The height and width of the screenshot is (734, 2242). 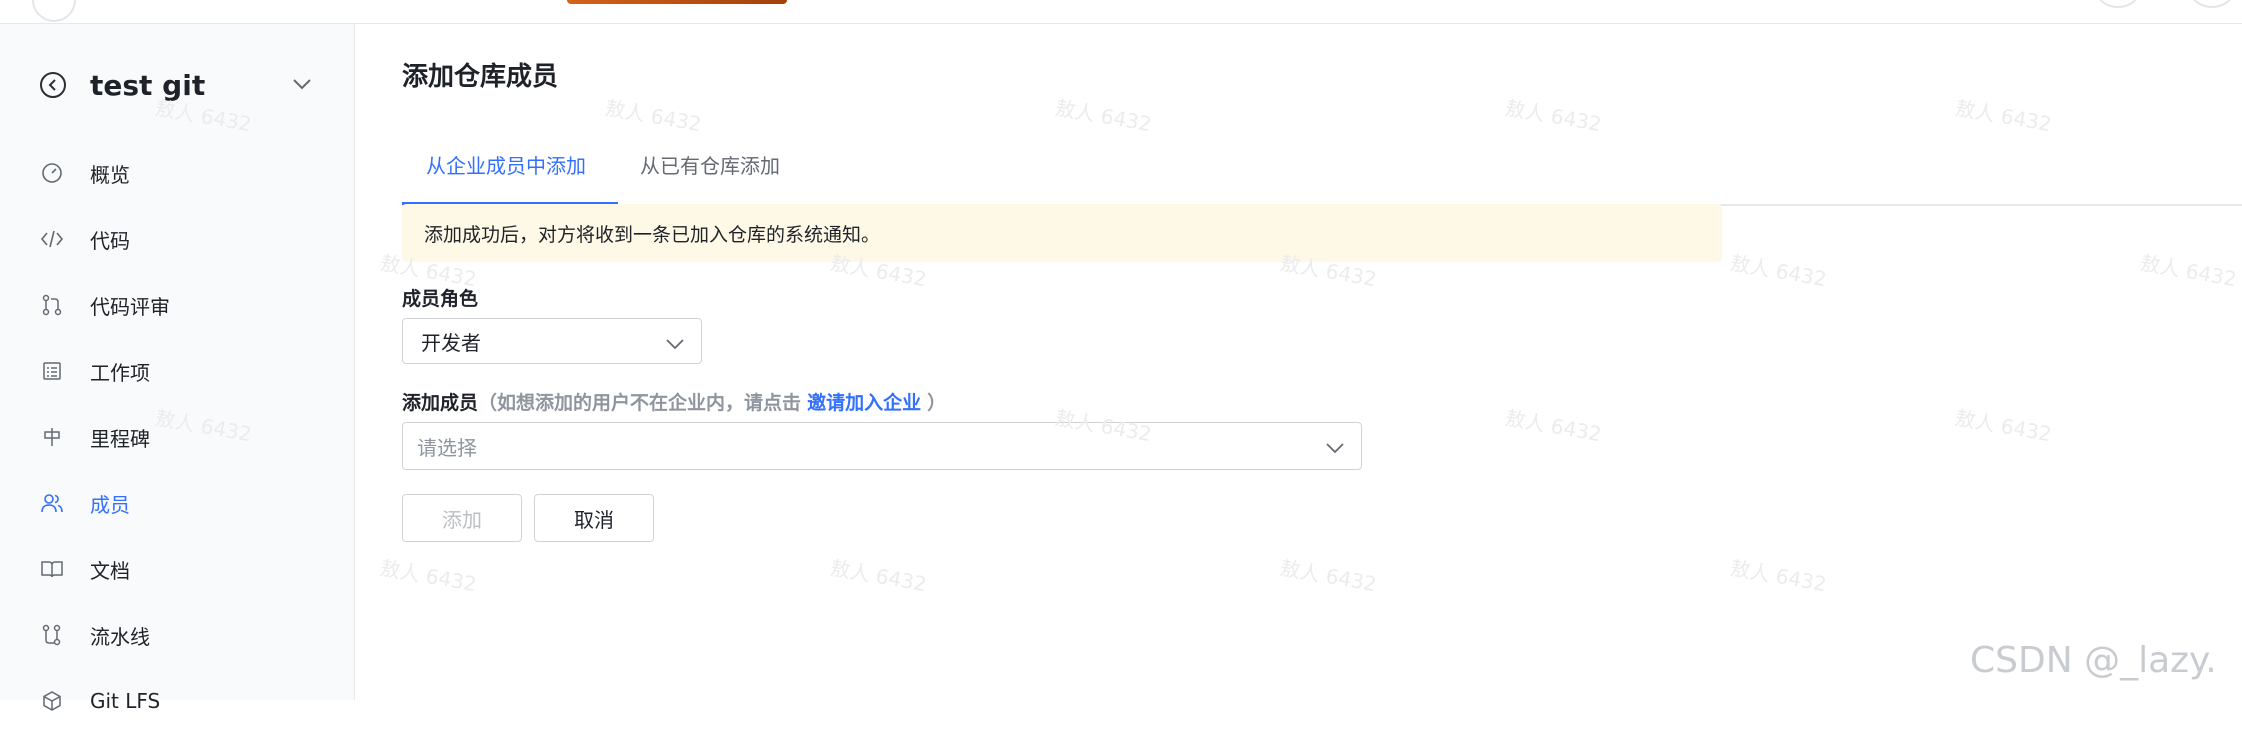 I want to click on sidebar-item-label: 流水线, so click(x=120, y=636).